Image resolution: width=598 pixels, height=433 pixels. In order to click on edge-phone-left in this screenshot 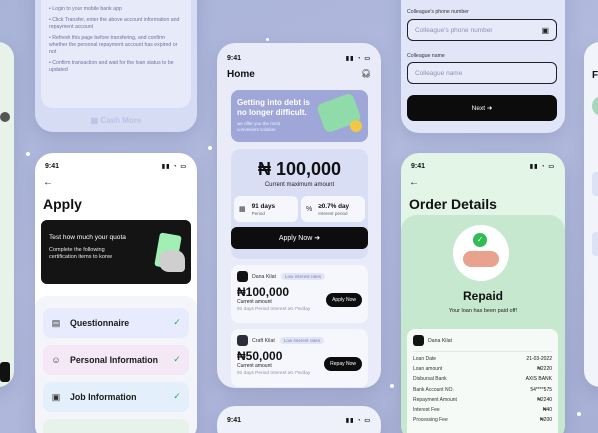, I will do `click(7, 214)`.